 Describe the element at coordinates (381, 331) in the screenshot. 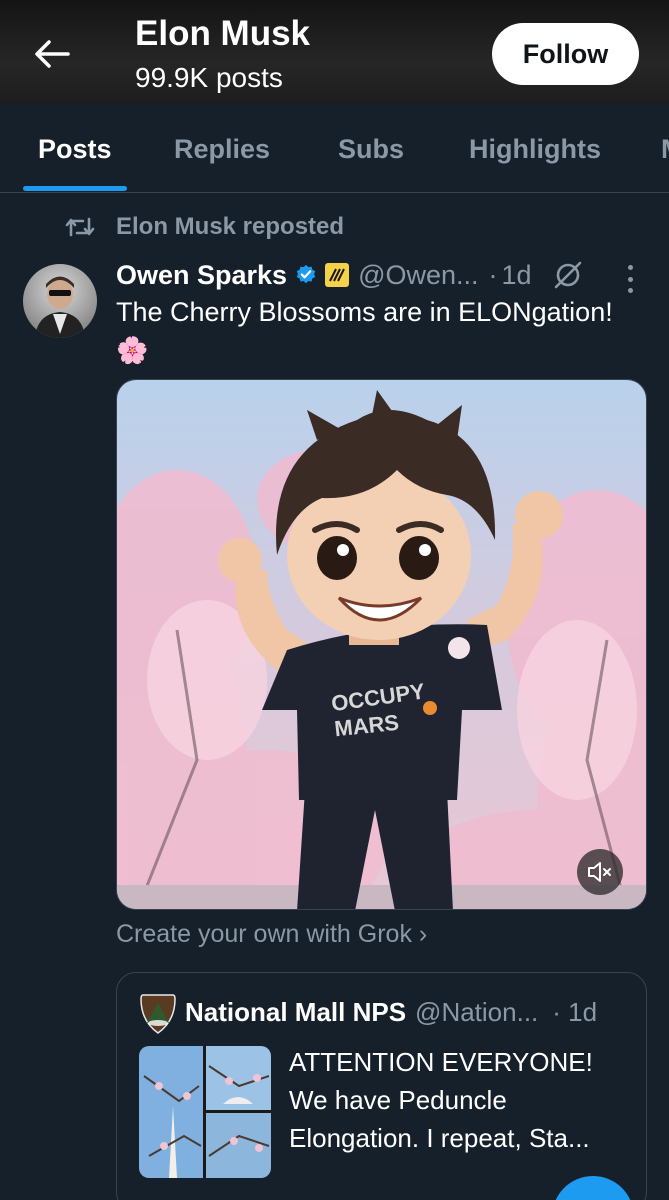

I see `post-text: The Cherry Blossoms are in ELONgation! 🌸` at that location.